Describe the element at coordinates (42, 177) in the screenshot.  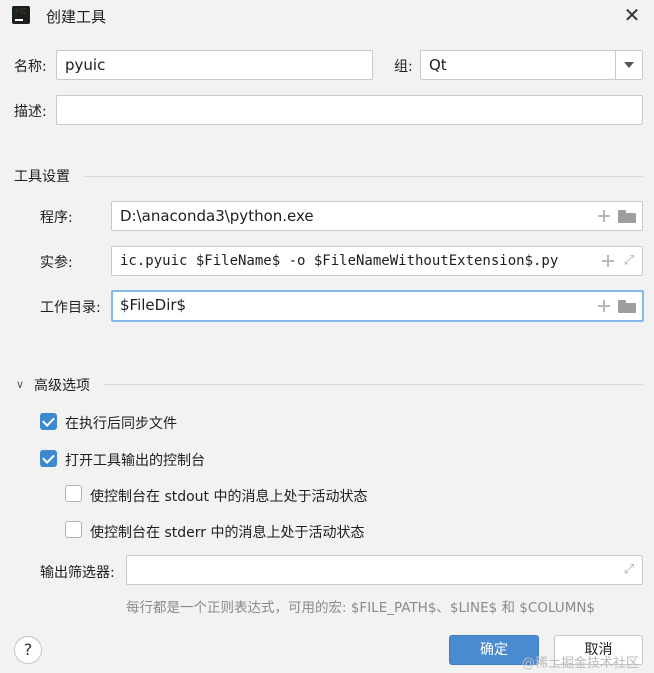
I see `tool-settings-title: 工具设置` at that location.